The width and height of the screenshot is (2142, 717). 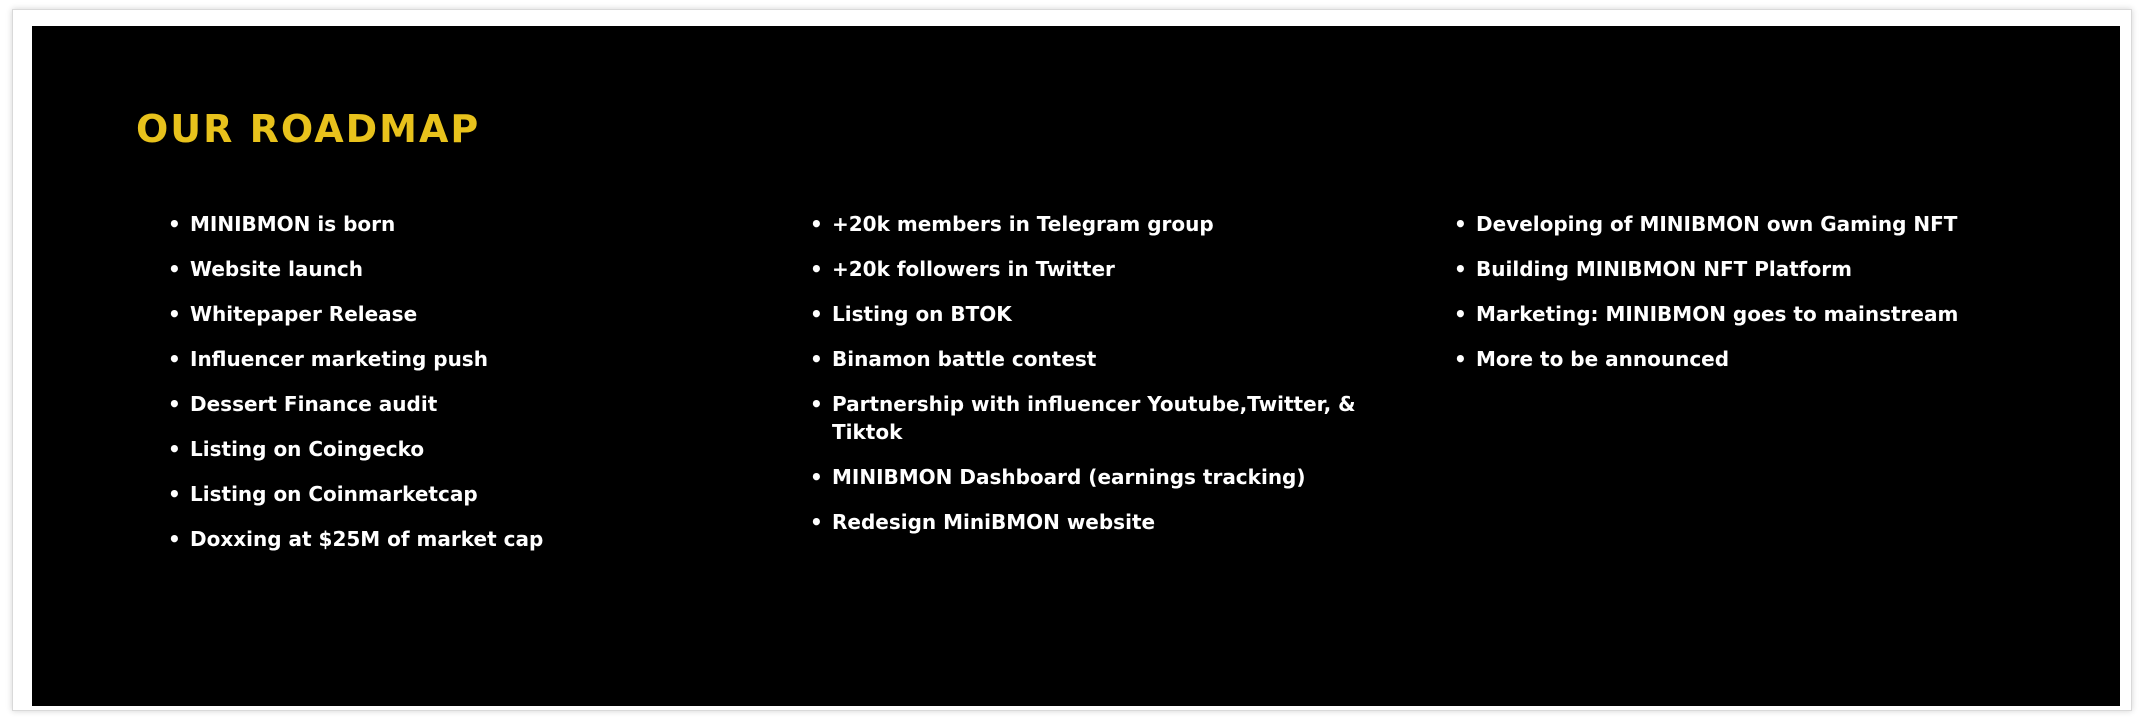 I want to click on roadmap-item: • Influencer marketing push, so click(x=328, y=359).